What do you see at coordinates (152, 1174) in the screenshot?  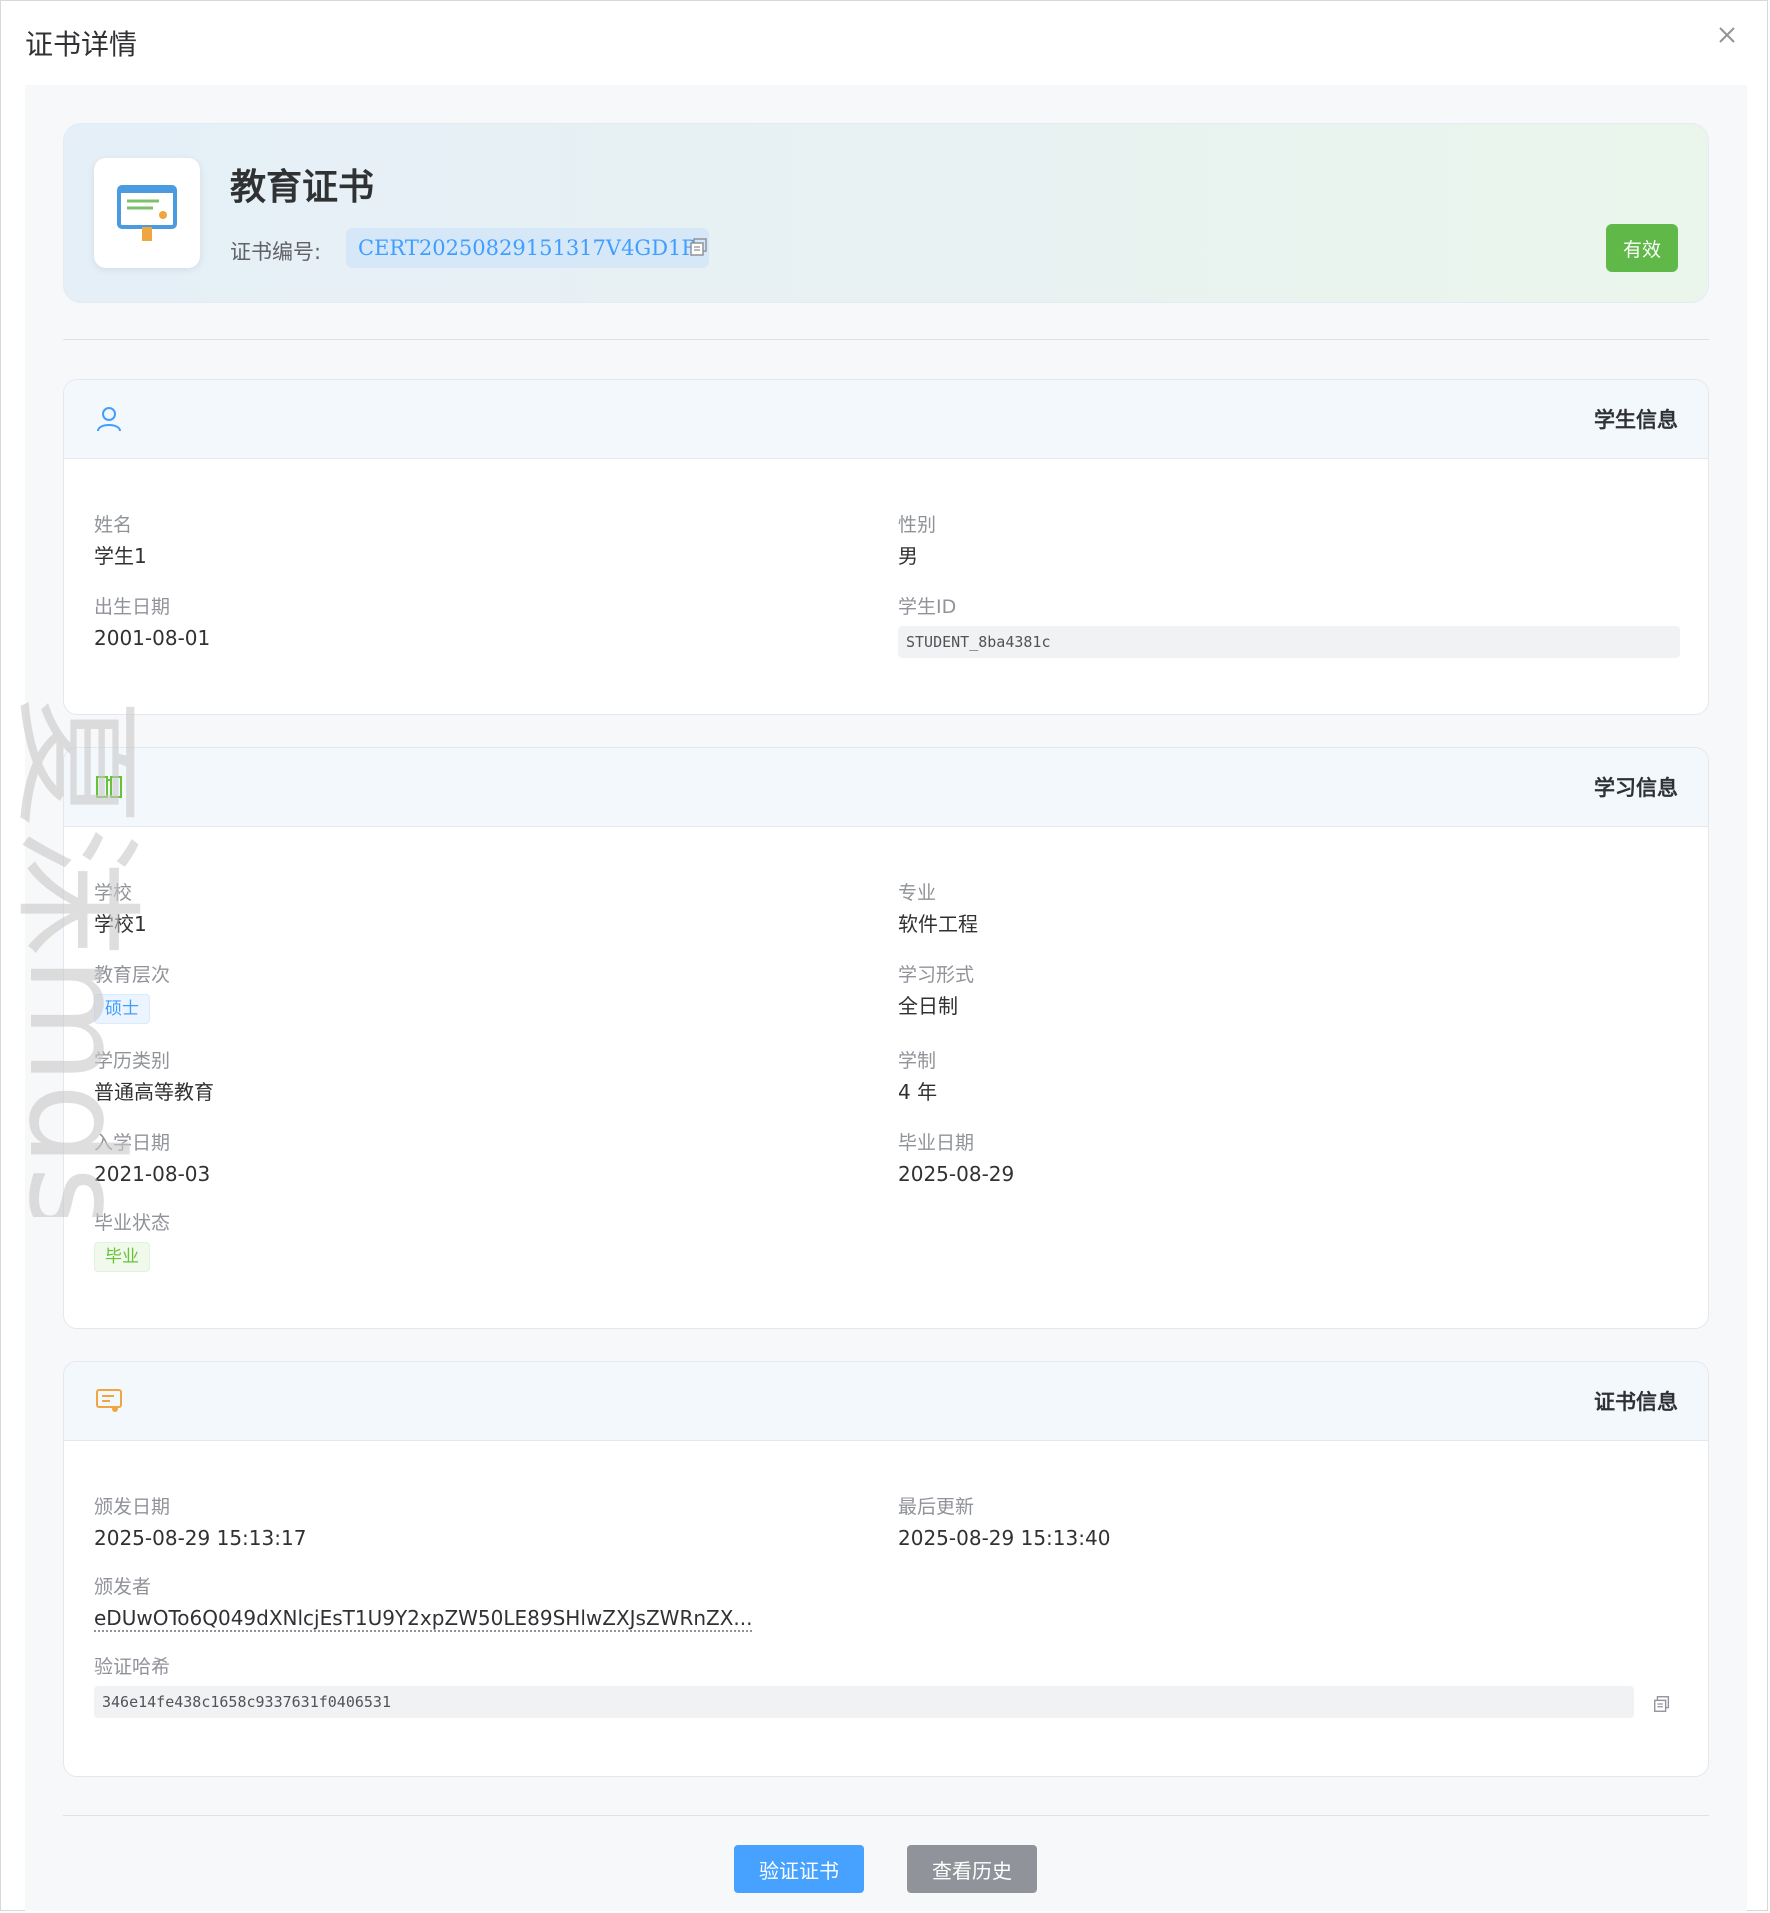 I see `enroll-value: 2021-08-03` at bounding box center [152, 1174].